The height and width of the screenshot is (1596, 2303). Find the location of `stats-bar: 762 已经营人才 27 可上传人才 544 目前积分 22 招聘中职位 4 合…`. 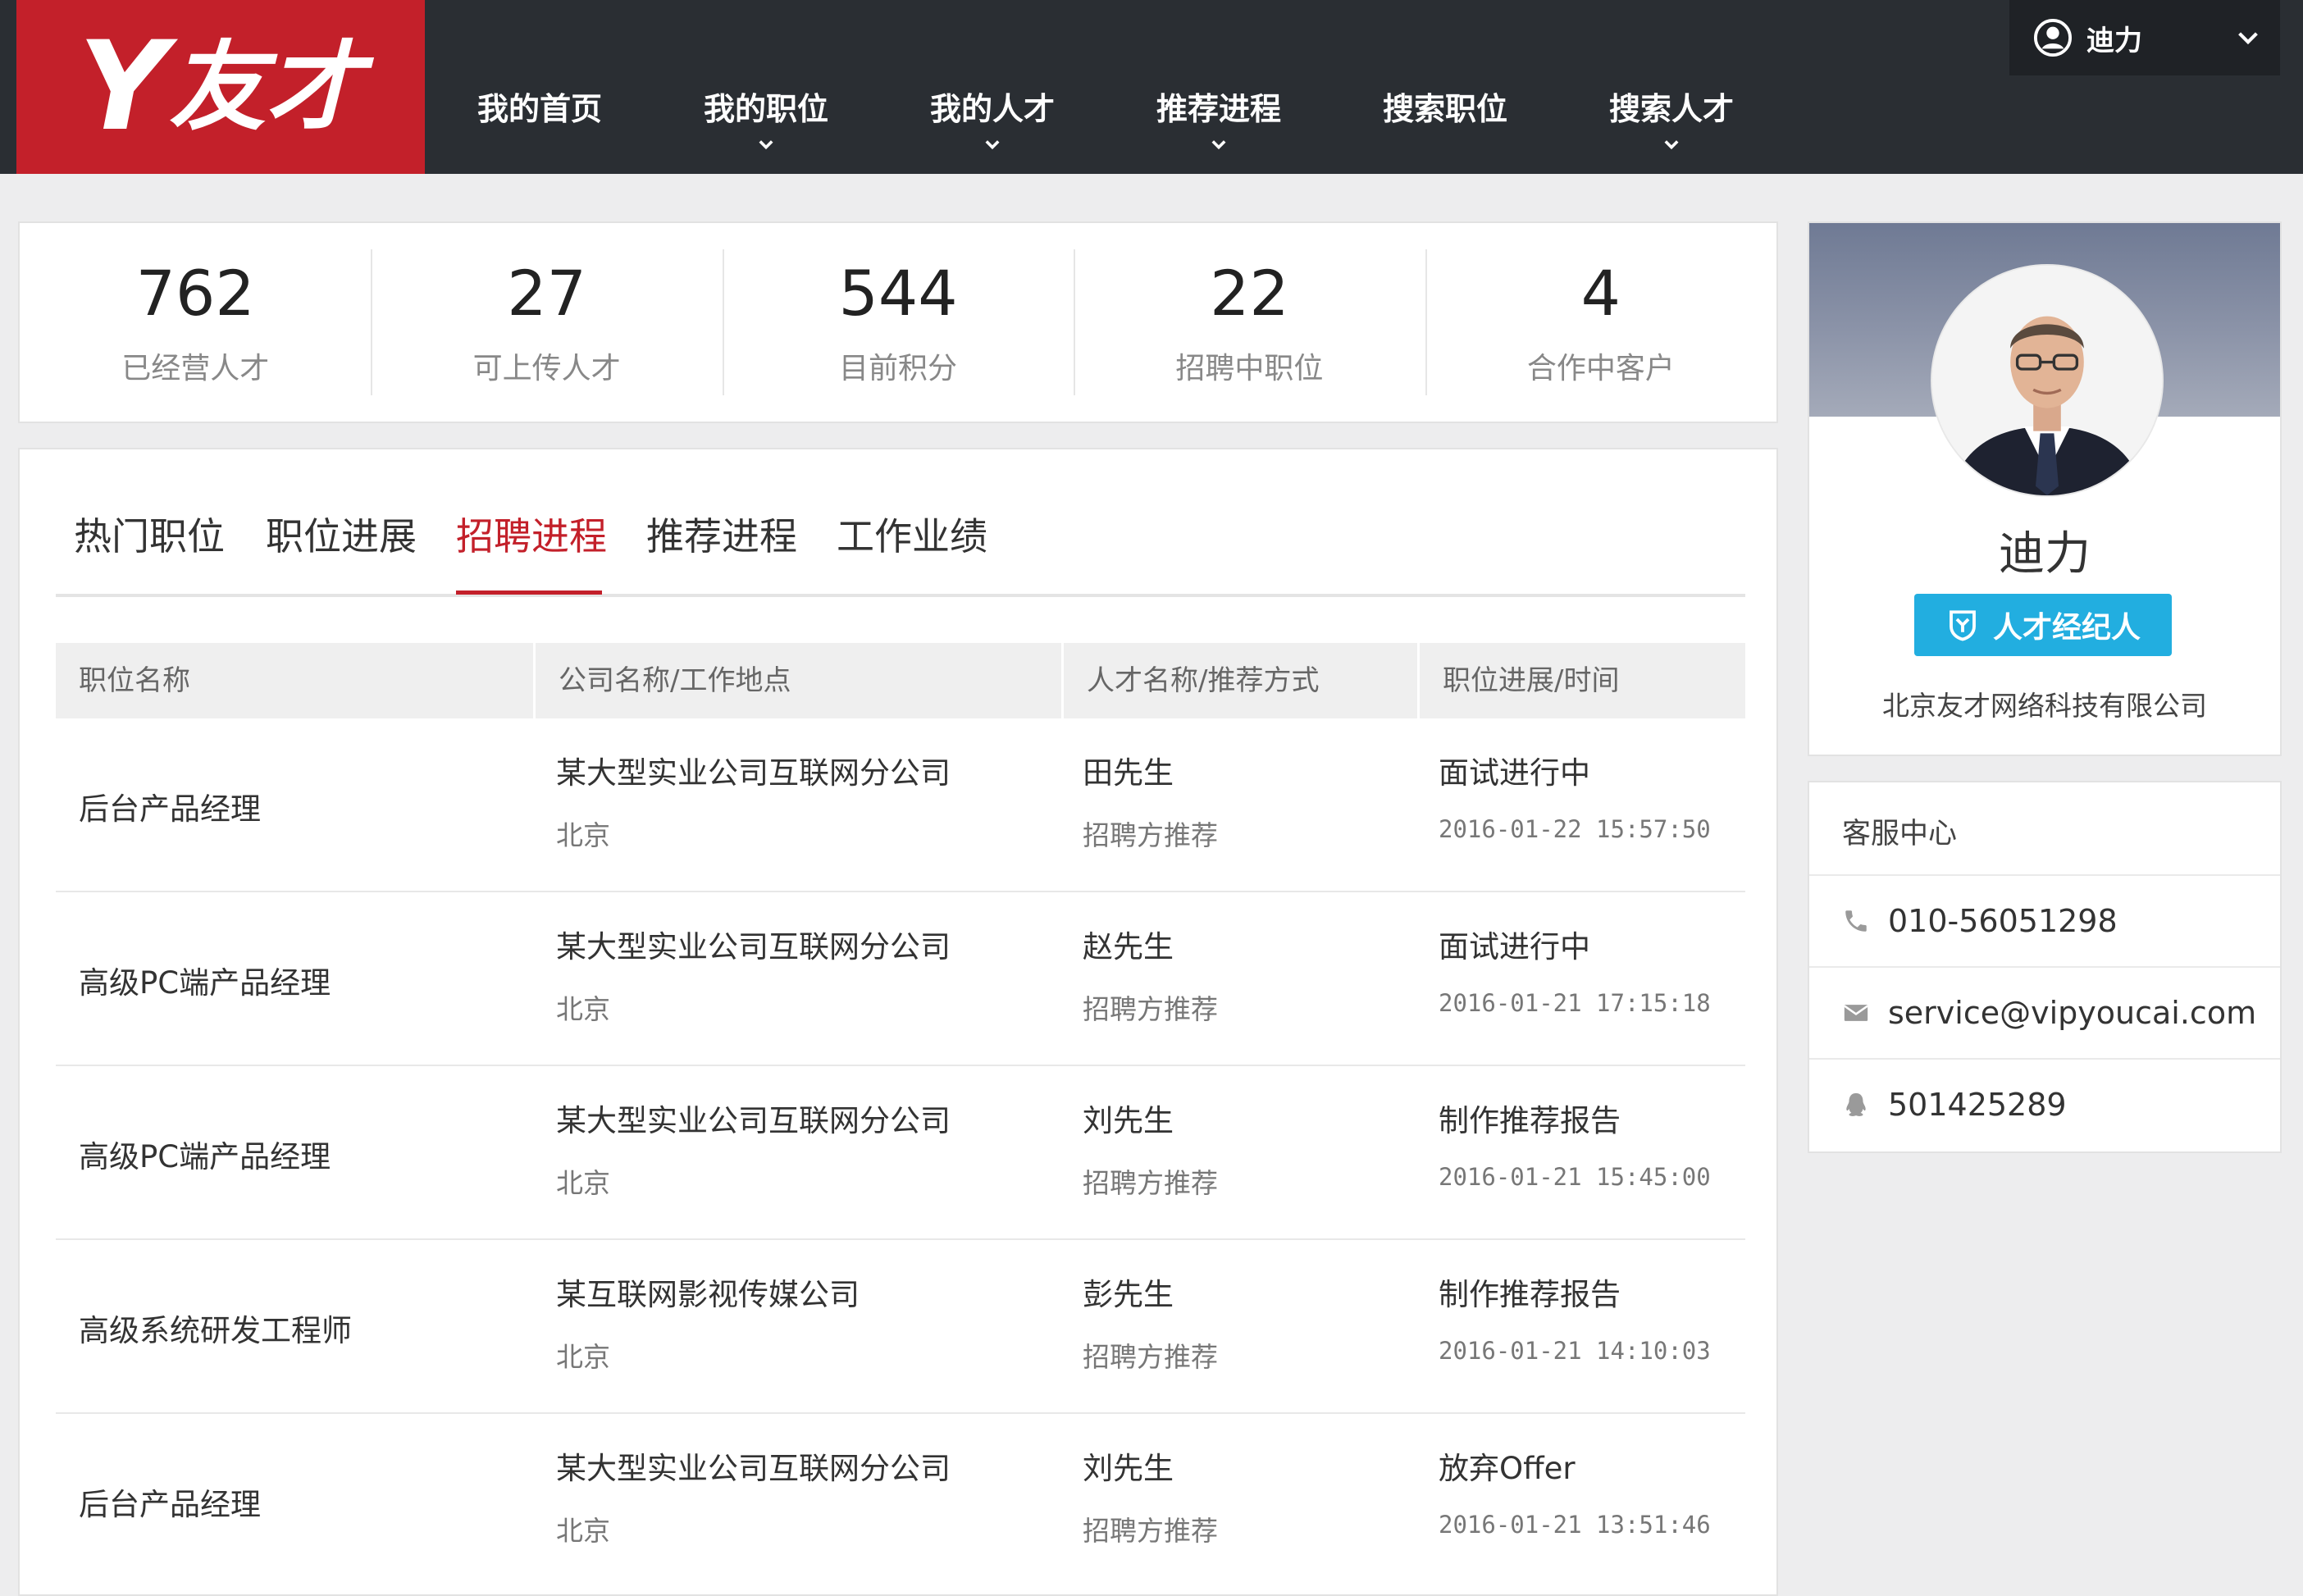

stats-bar: 762 已经营人才 27 可上传人才 544 目前积分 22 招聘中职位 4 合… is located at coordinates (898, 322).